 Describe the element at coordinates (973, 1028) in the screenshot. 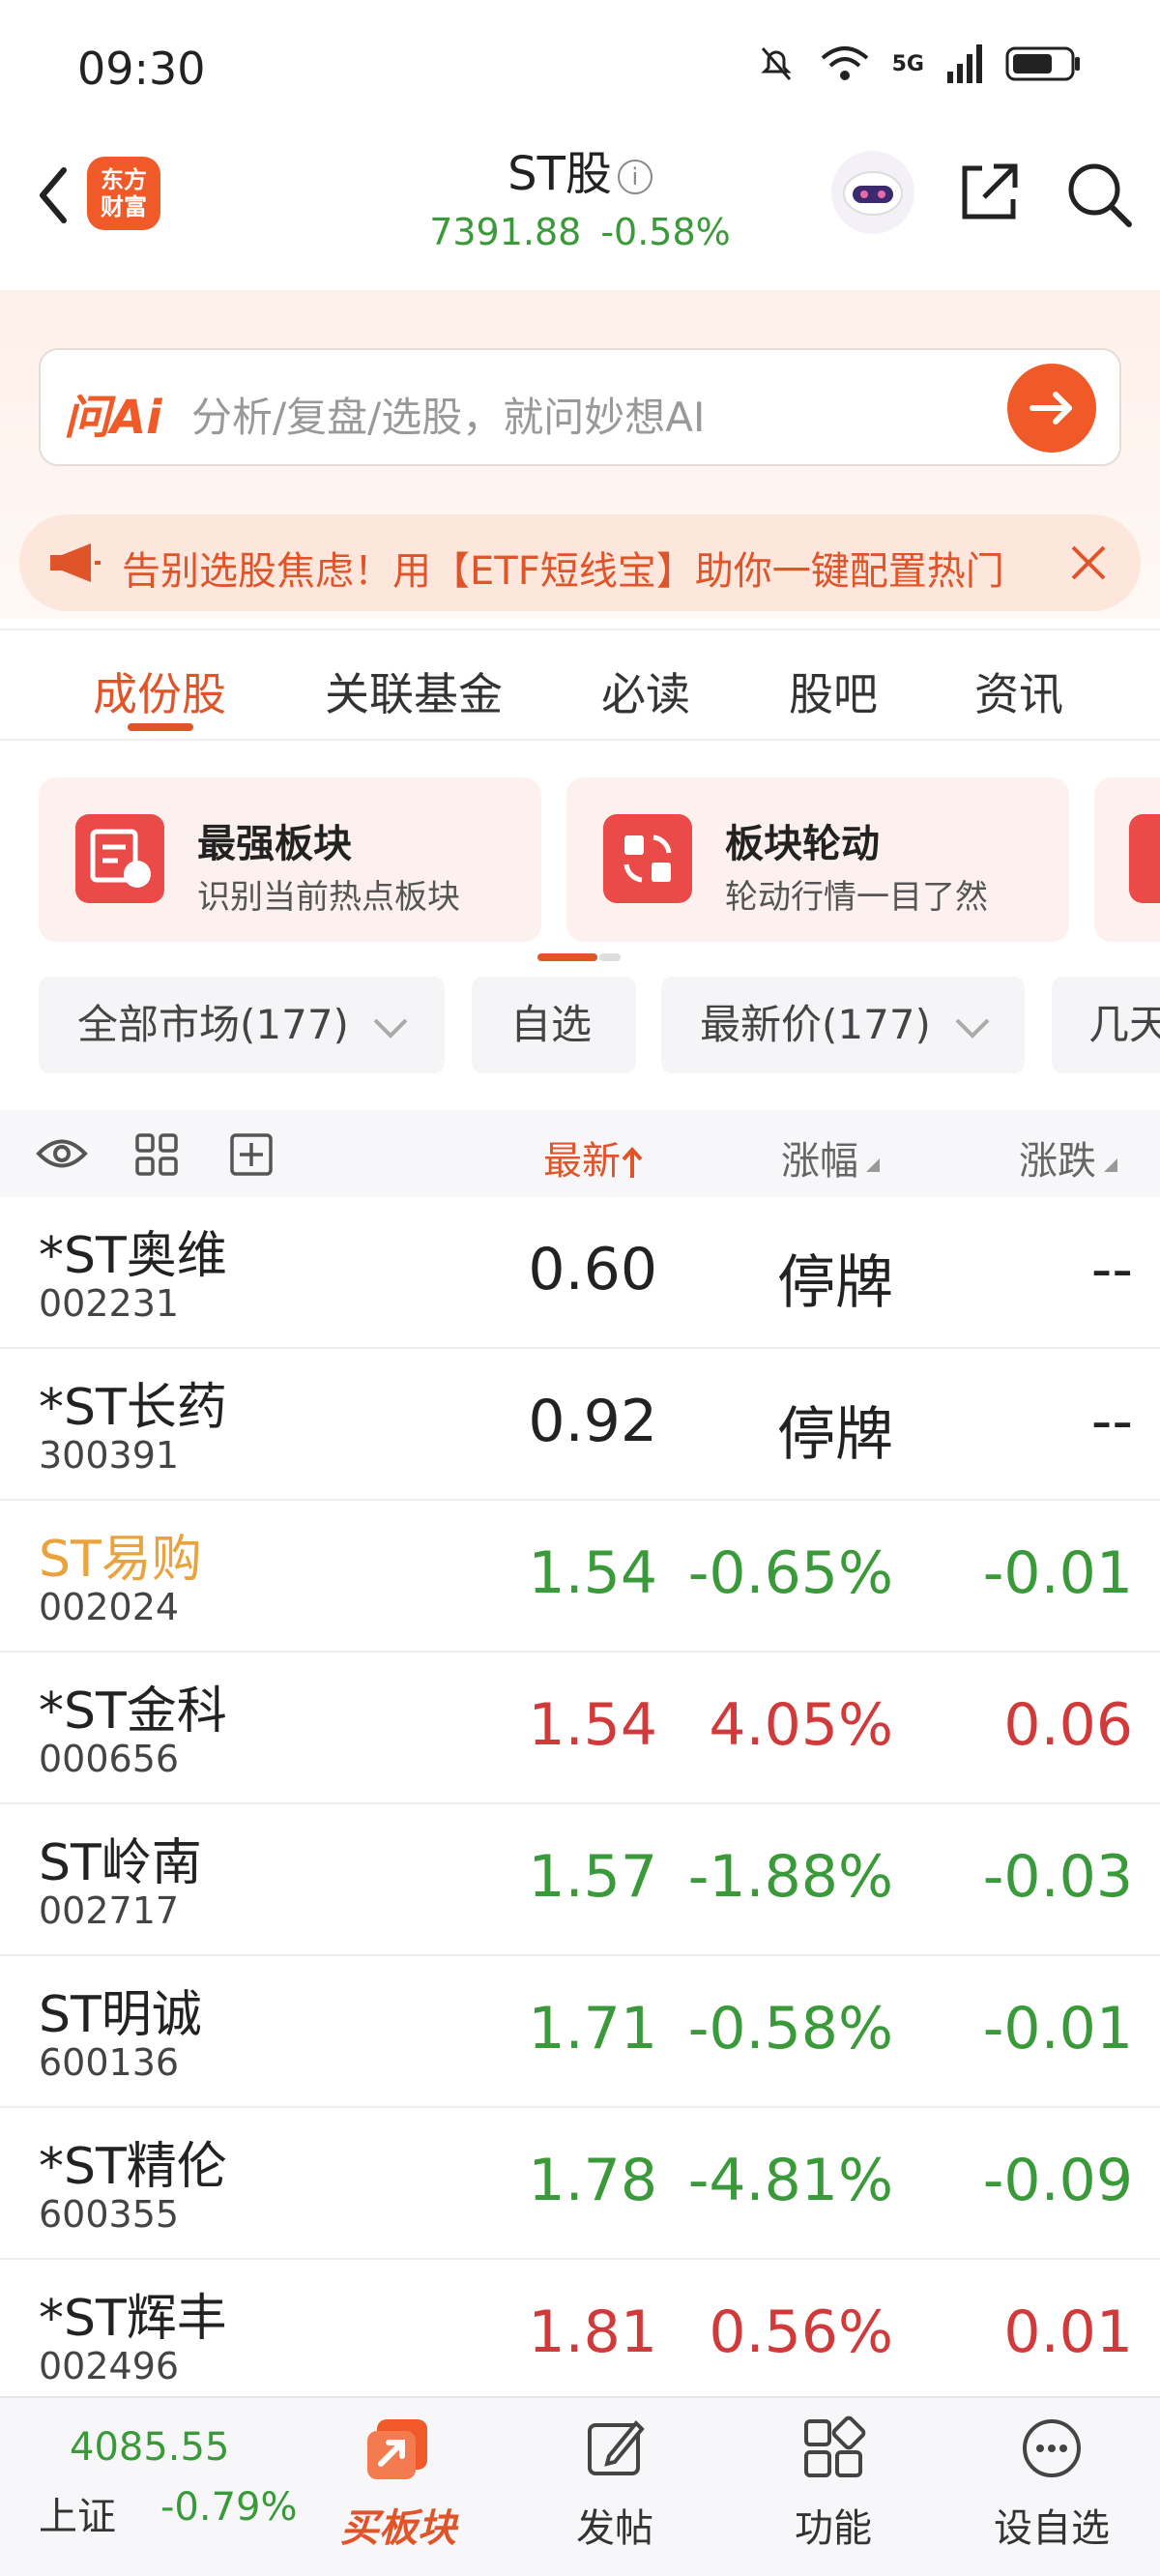

I see `chevron-down-icon` at that location.